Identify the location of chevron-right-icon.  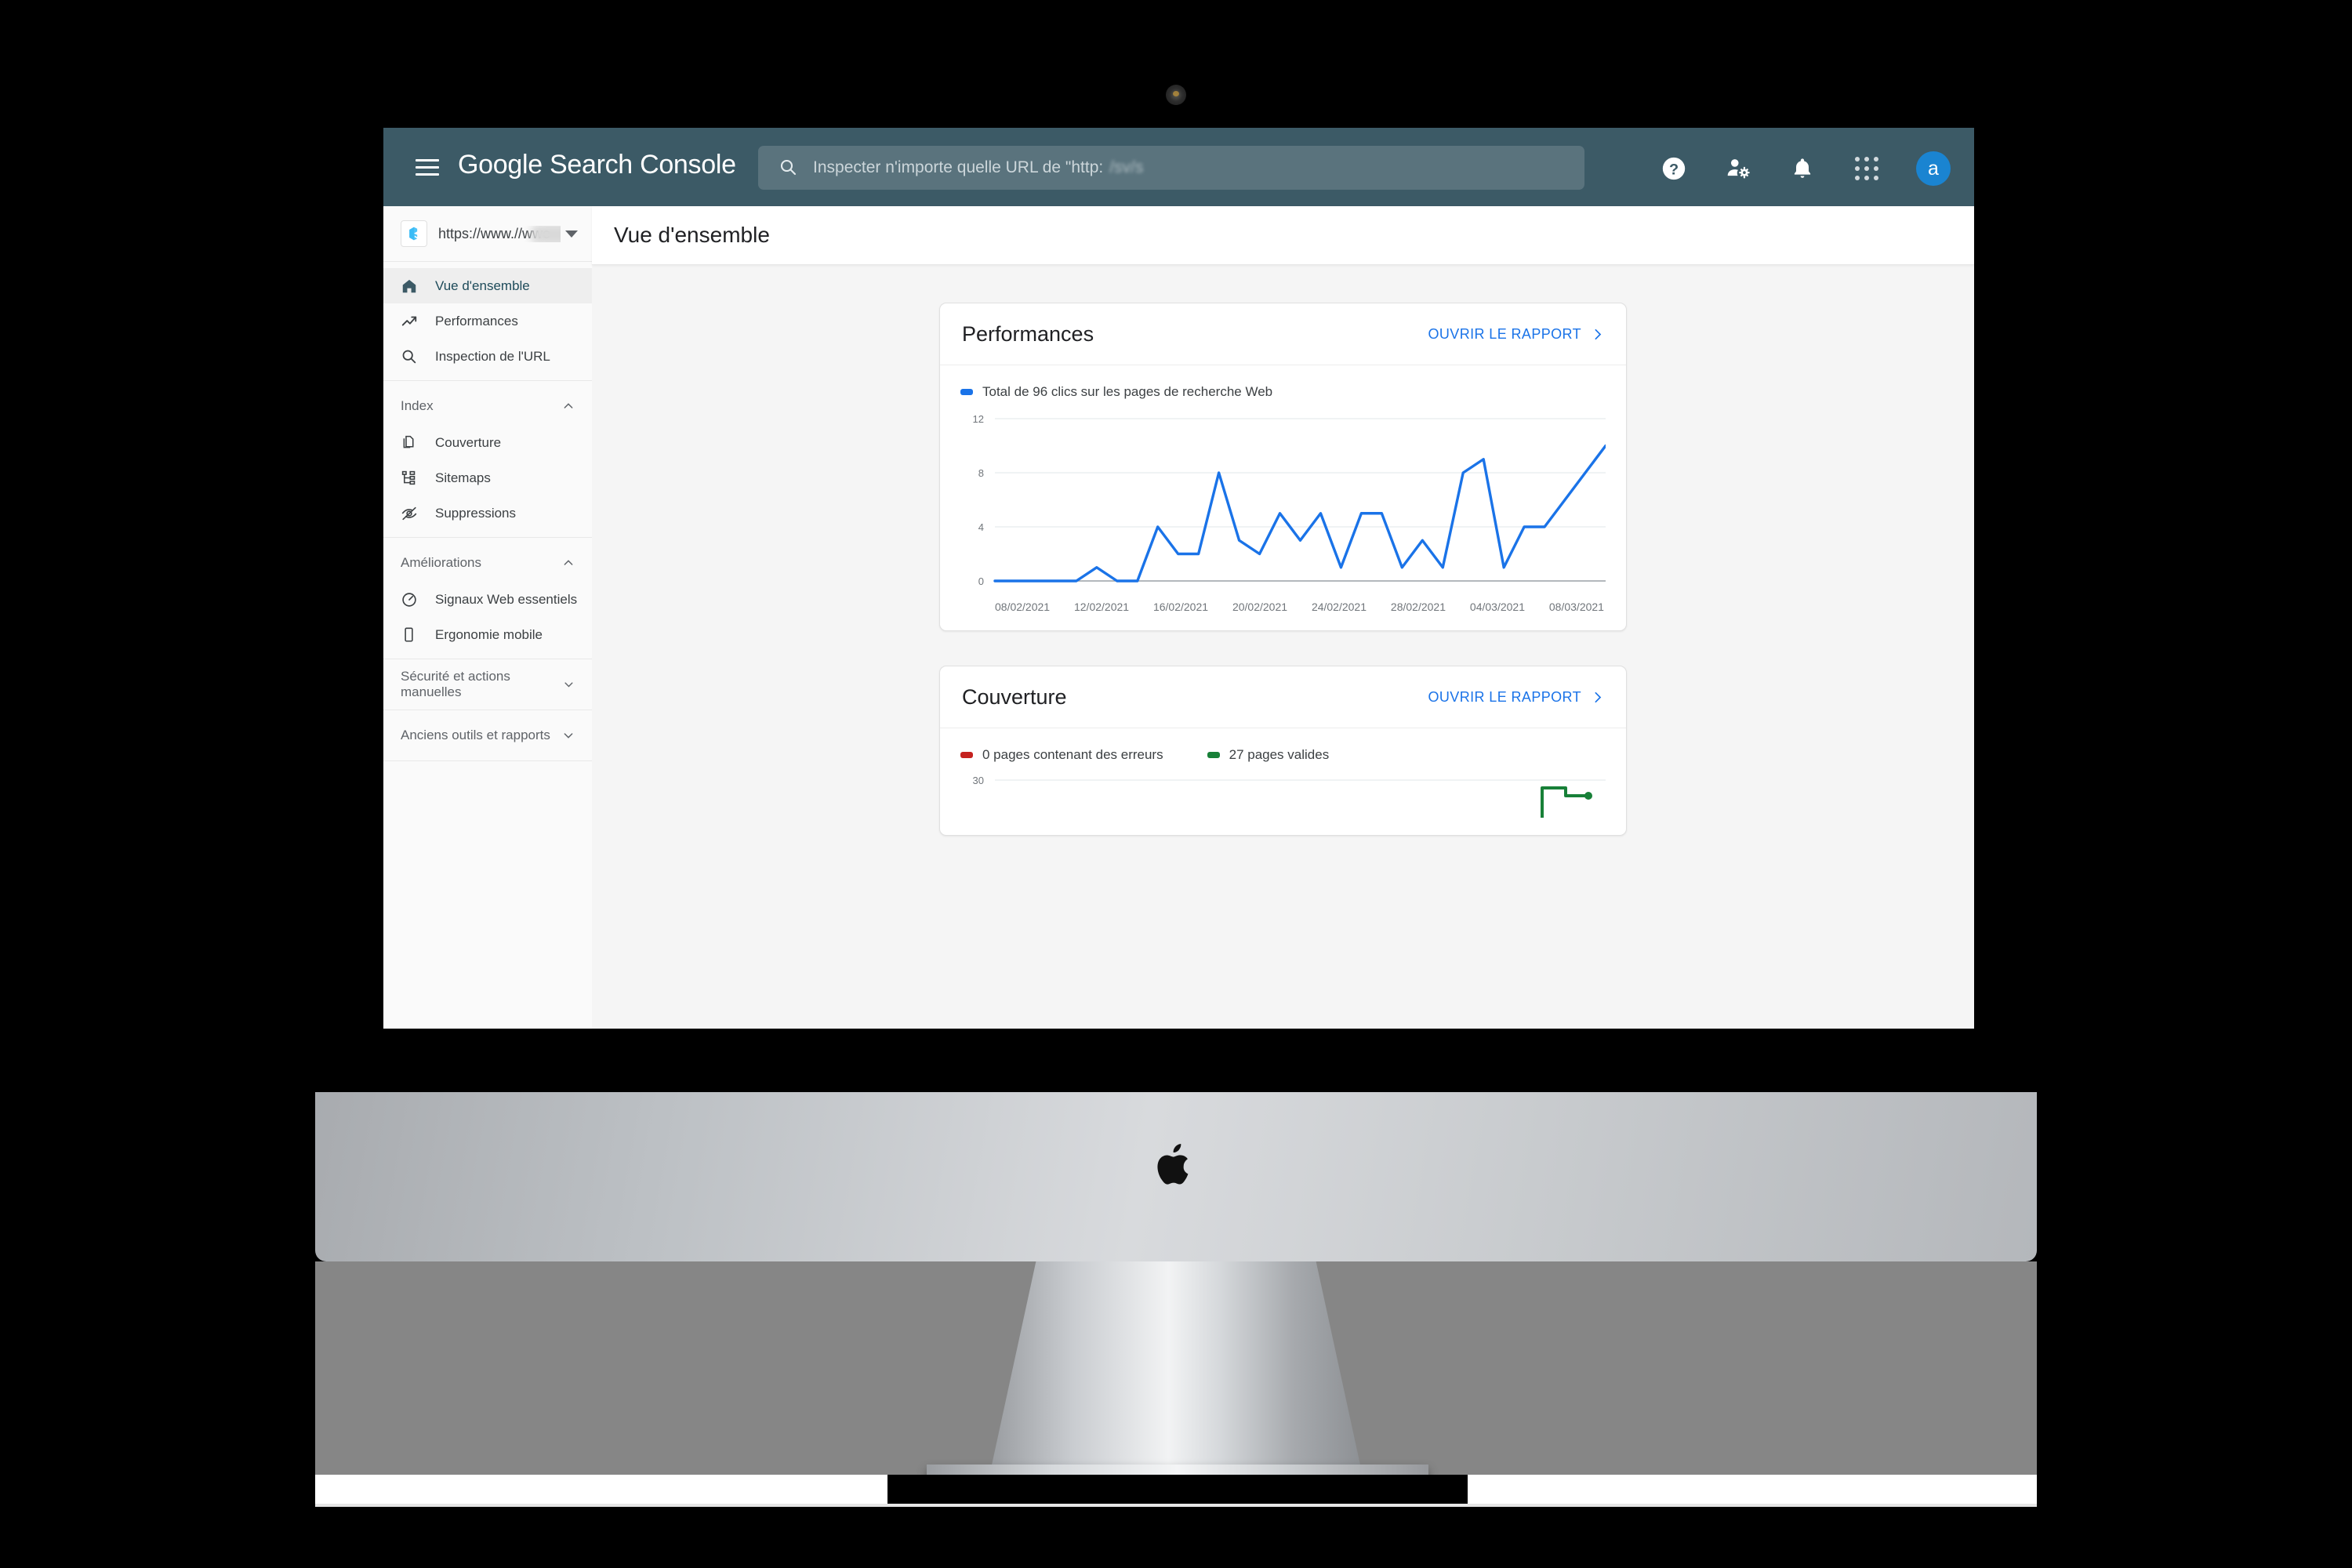
(1598, 333).